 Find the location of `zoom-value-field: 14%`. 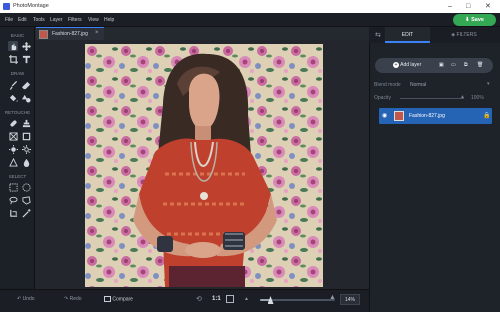

zoom-value-field: 14% is located at coordinates (350, 299).